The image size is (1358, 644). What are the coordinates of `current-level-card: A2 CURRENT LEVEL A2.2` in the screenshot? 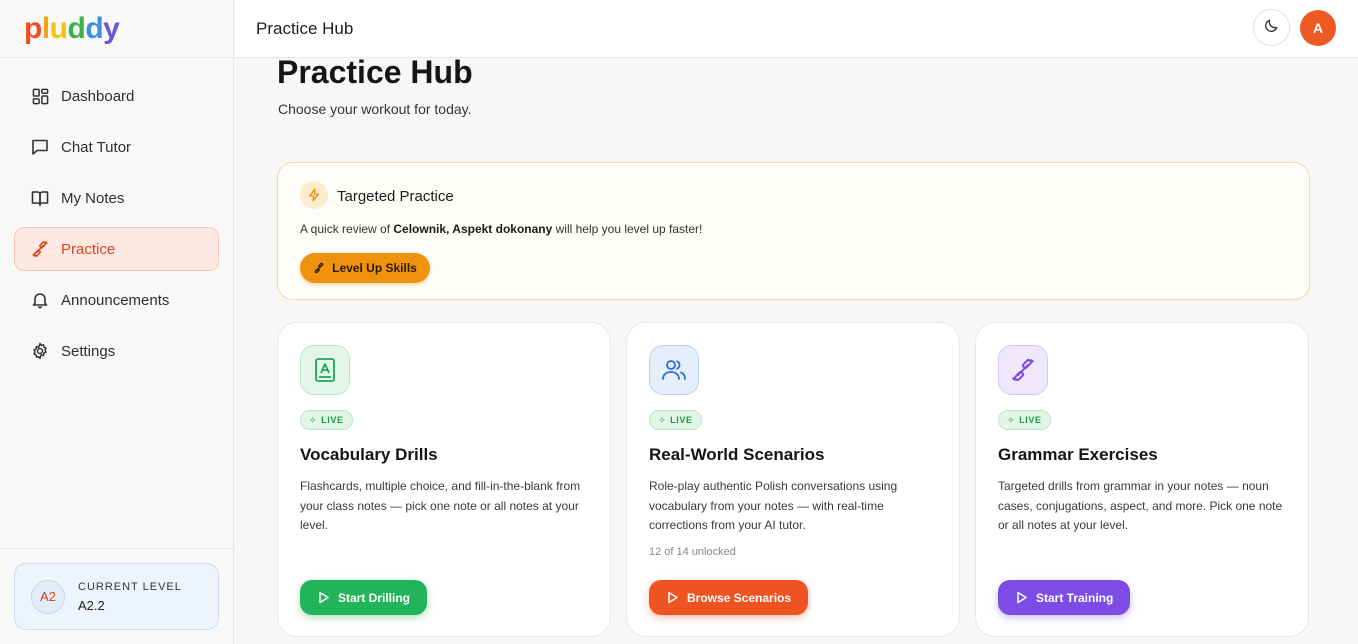 It's located at (116, 596).